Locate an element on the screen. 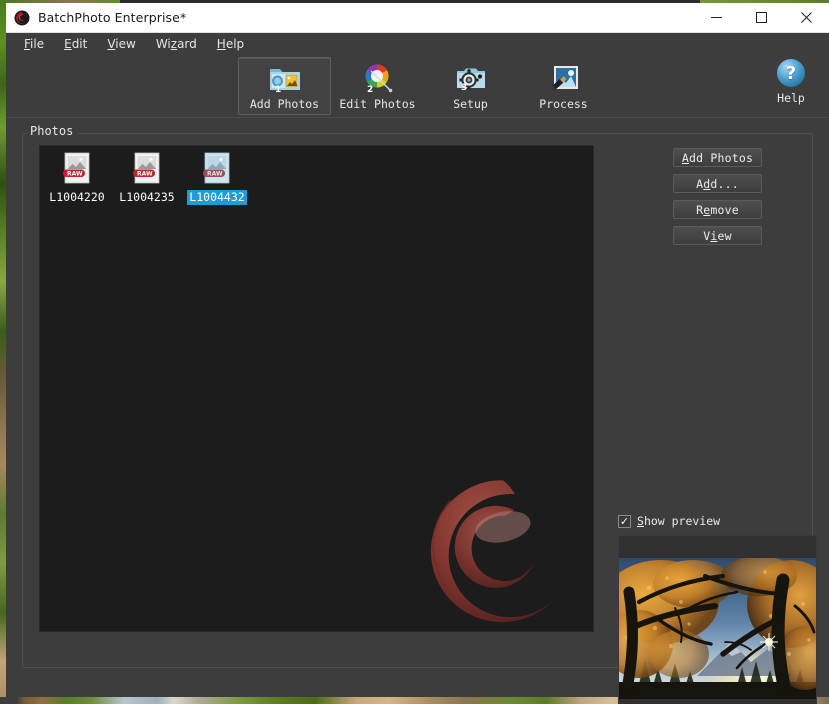 The height and width of the screenshot is (704, 829). thumbnail-item: RAW L1004235 is located at coordinates (147, 177).